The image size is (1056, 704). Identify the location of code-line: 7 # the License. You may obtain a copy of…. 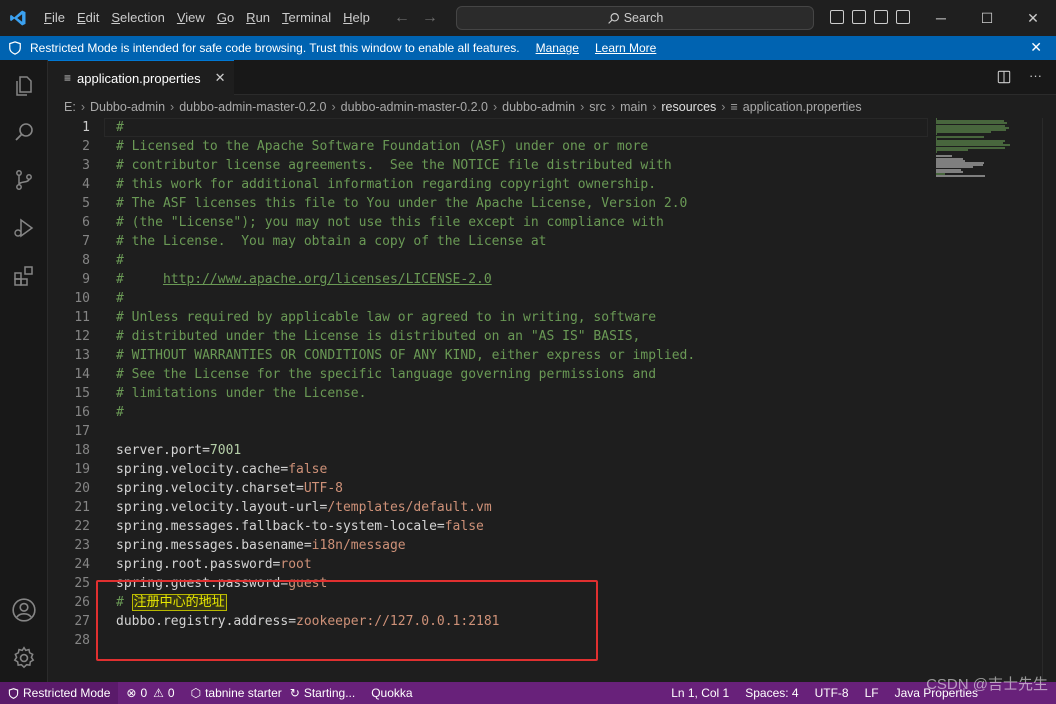
(488, 241).